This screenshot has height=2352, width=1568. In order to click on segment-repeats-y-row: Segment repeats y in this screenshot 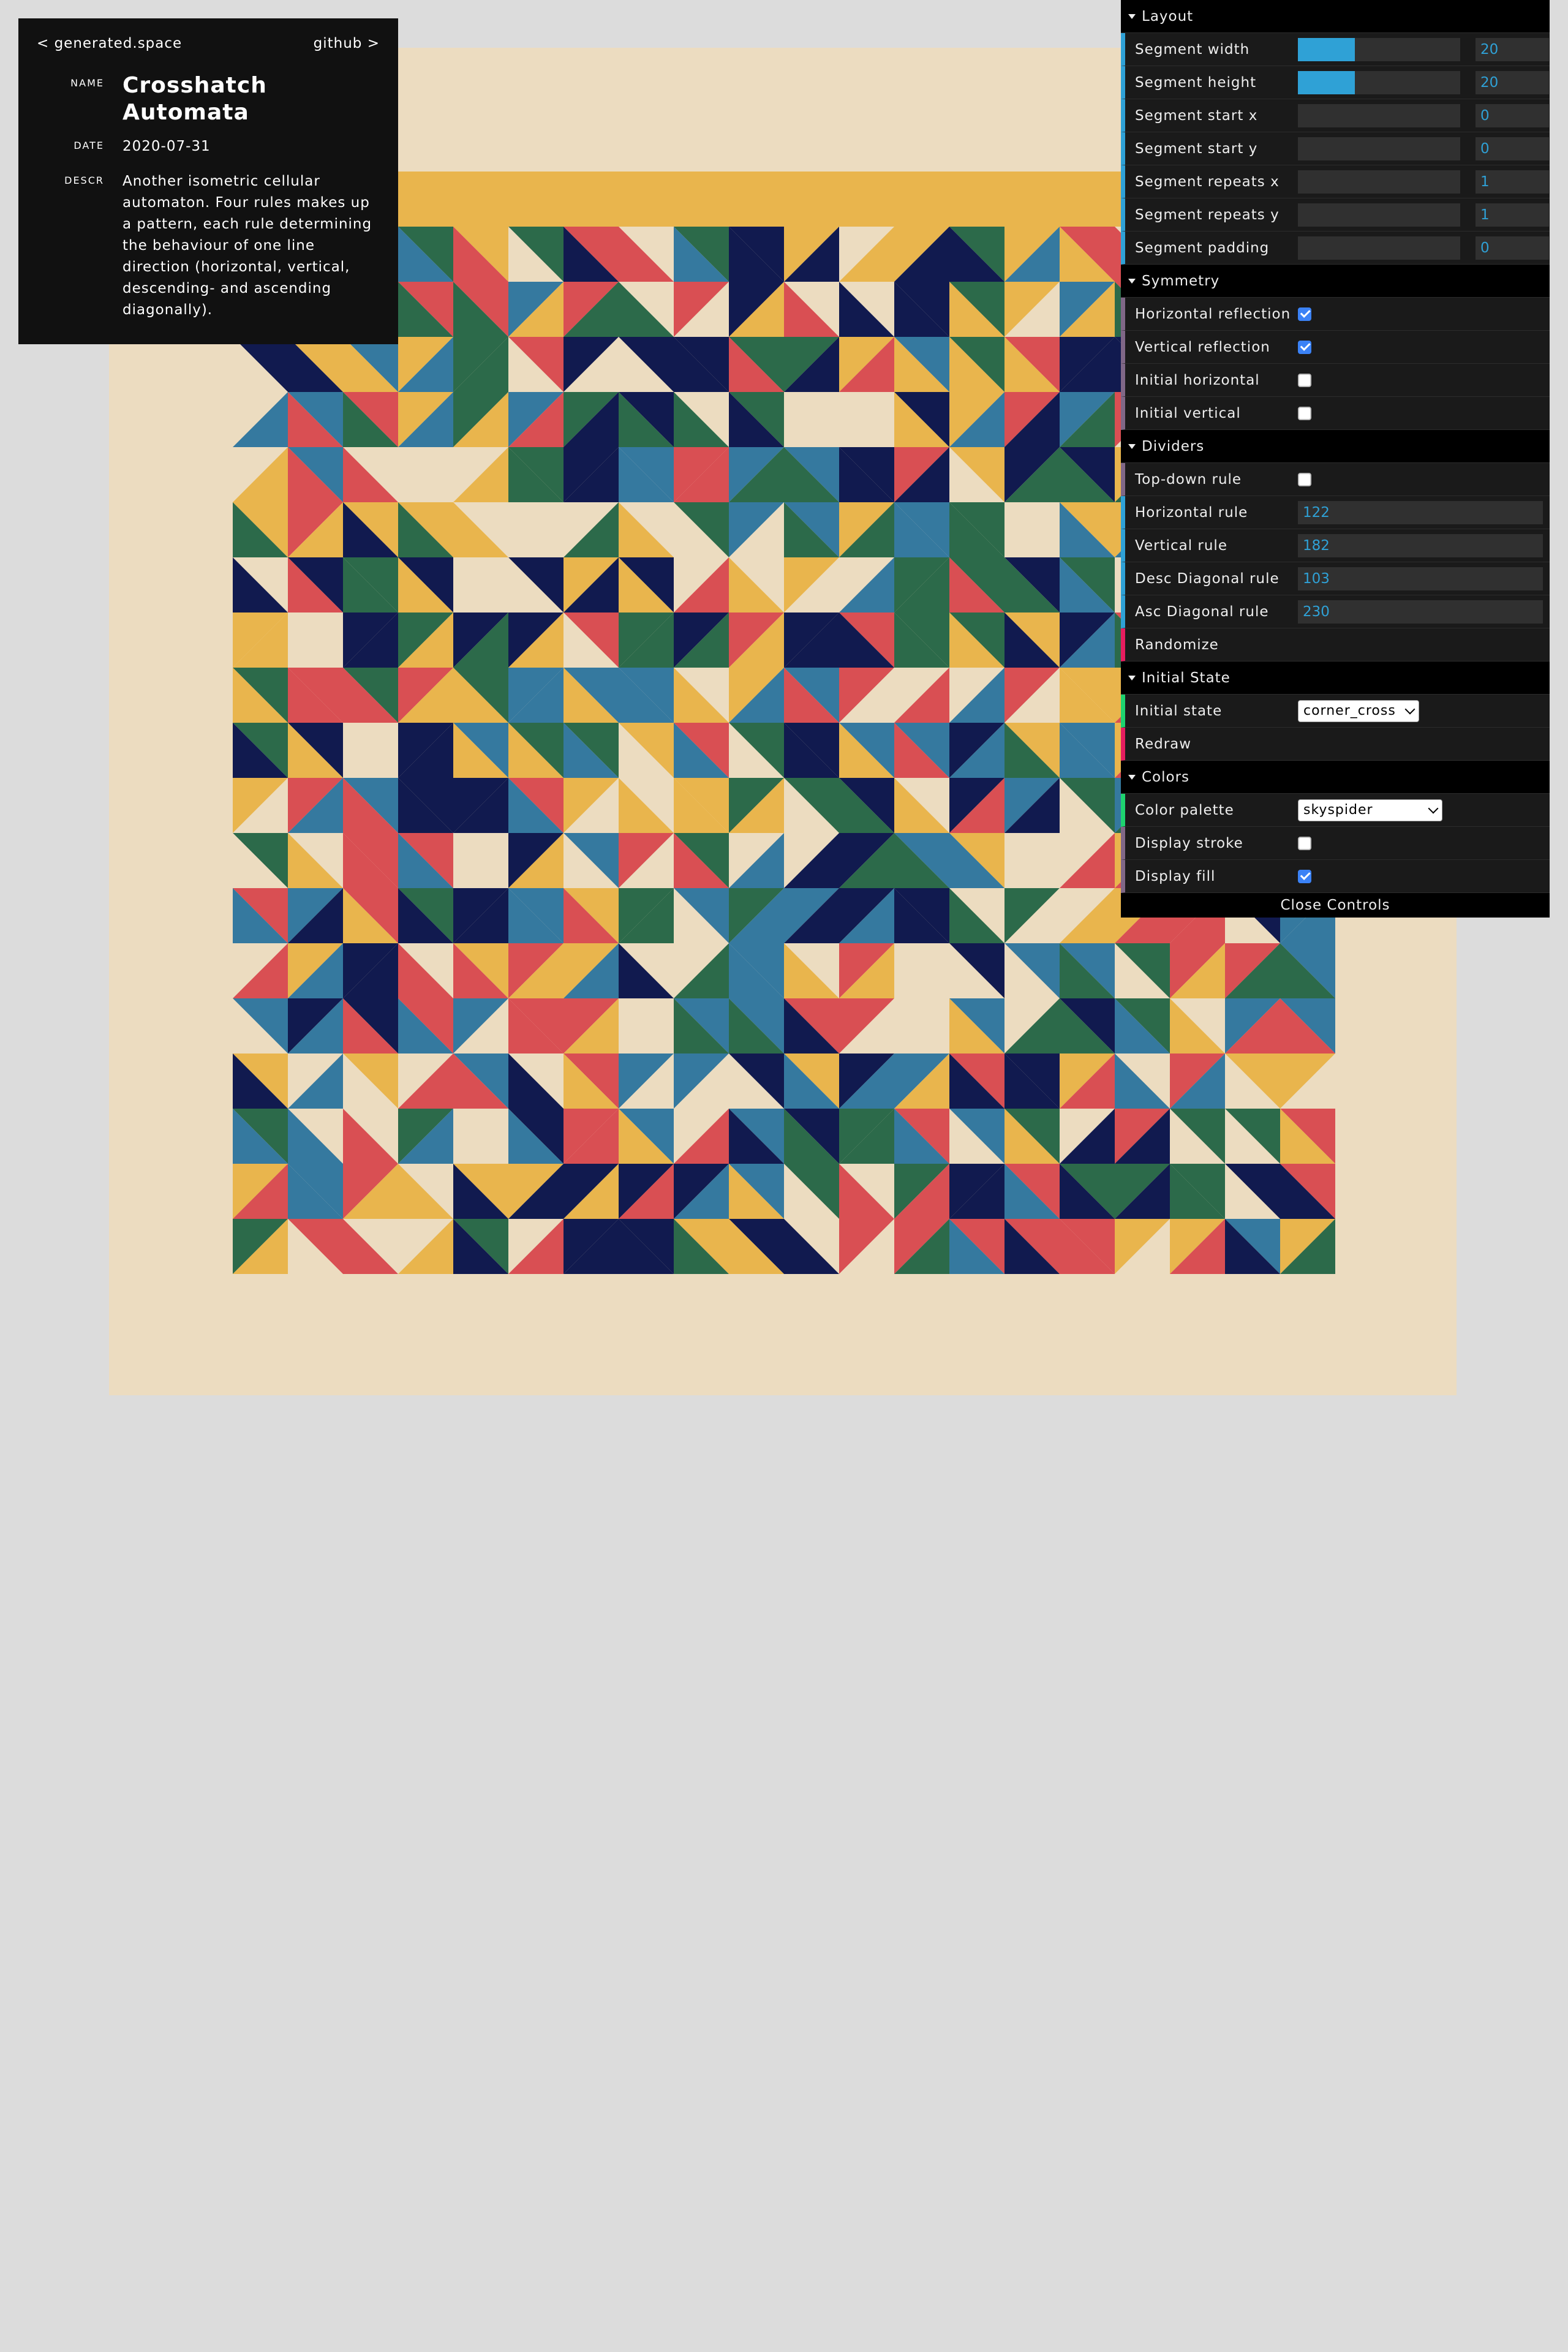, I will do `click(1335, 215)`.